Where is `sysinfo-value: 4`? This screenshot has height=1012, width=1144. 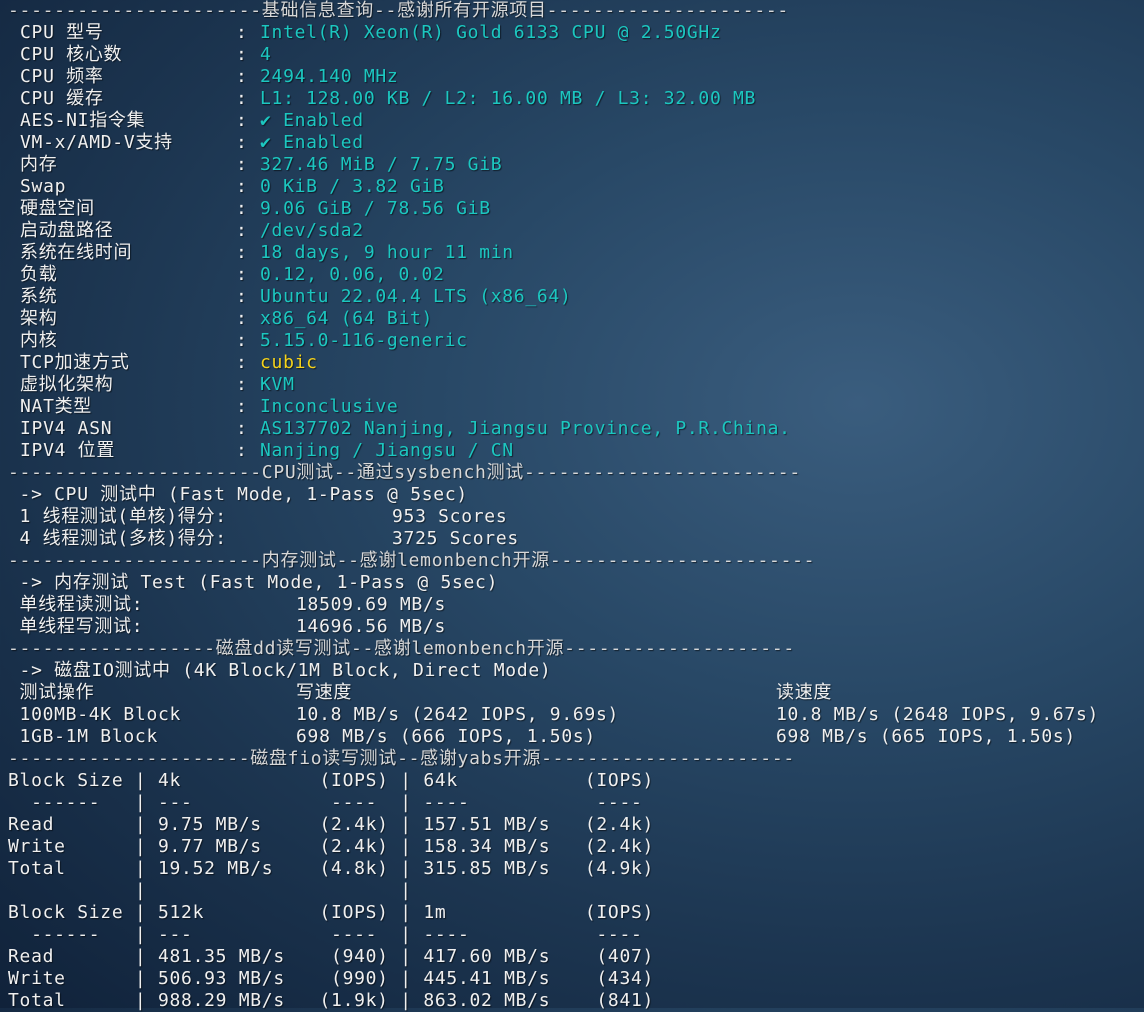 sysinfo-value: 4 is located at coordinates (266, 54).